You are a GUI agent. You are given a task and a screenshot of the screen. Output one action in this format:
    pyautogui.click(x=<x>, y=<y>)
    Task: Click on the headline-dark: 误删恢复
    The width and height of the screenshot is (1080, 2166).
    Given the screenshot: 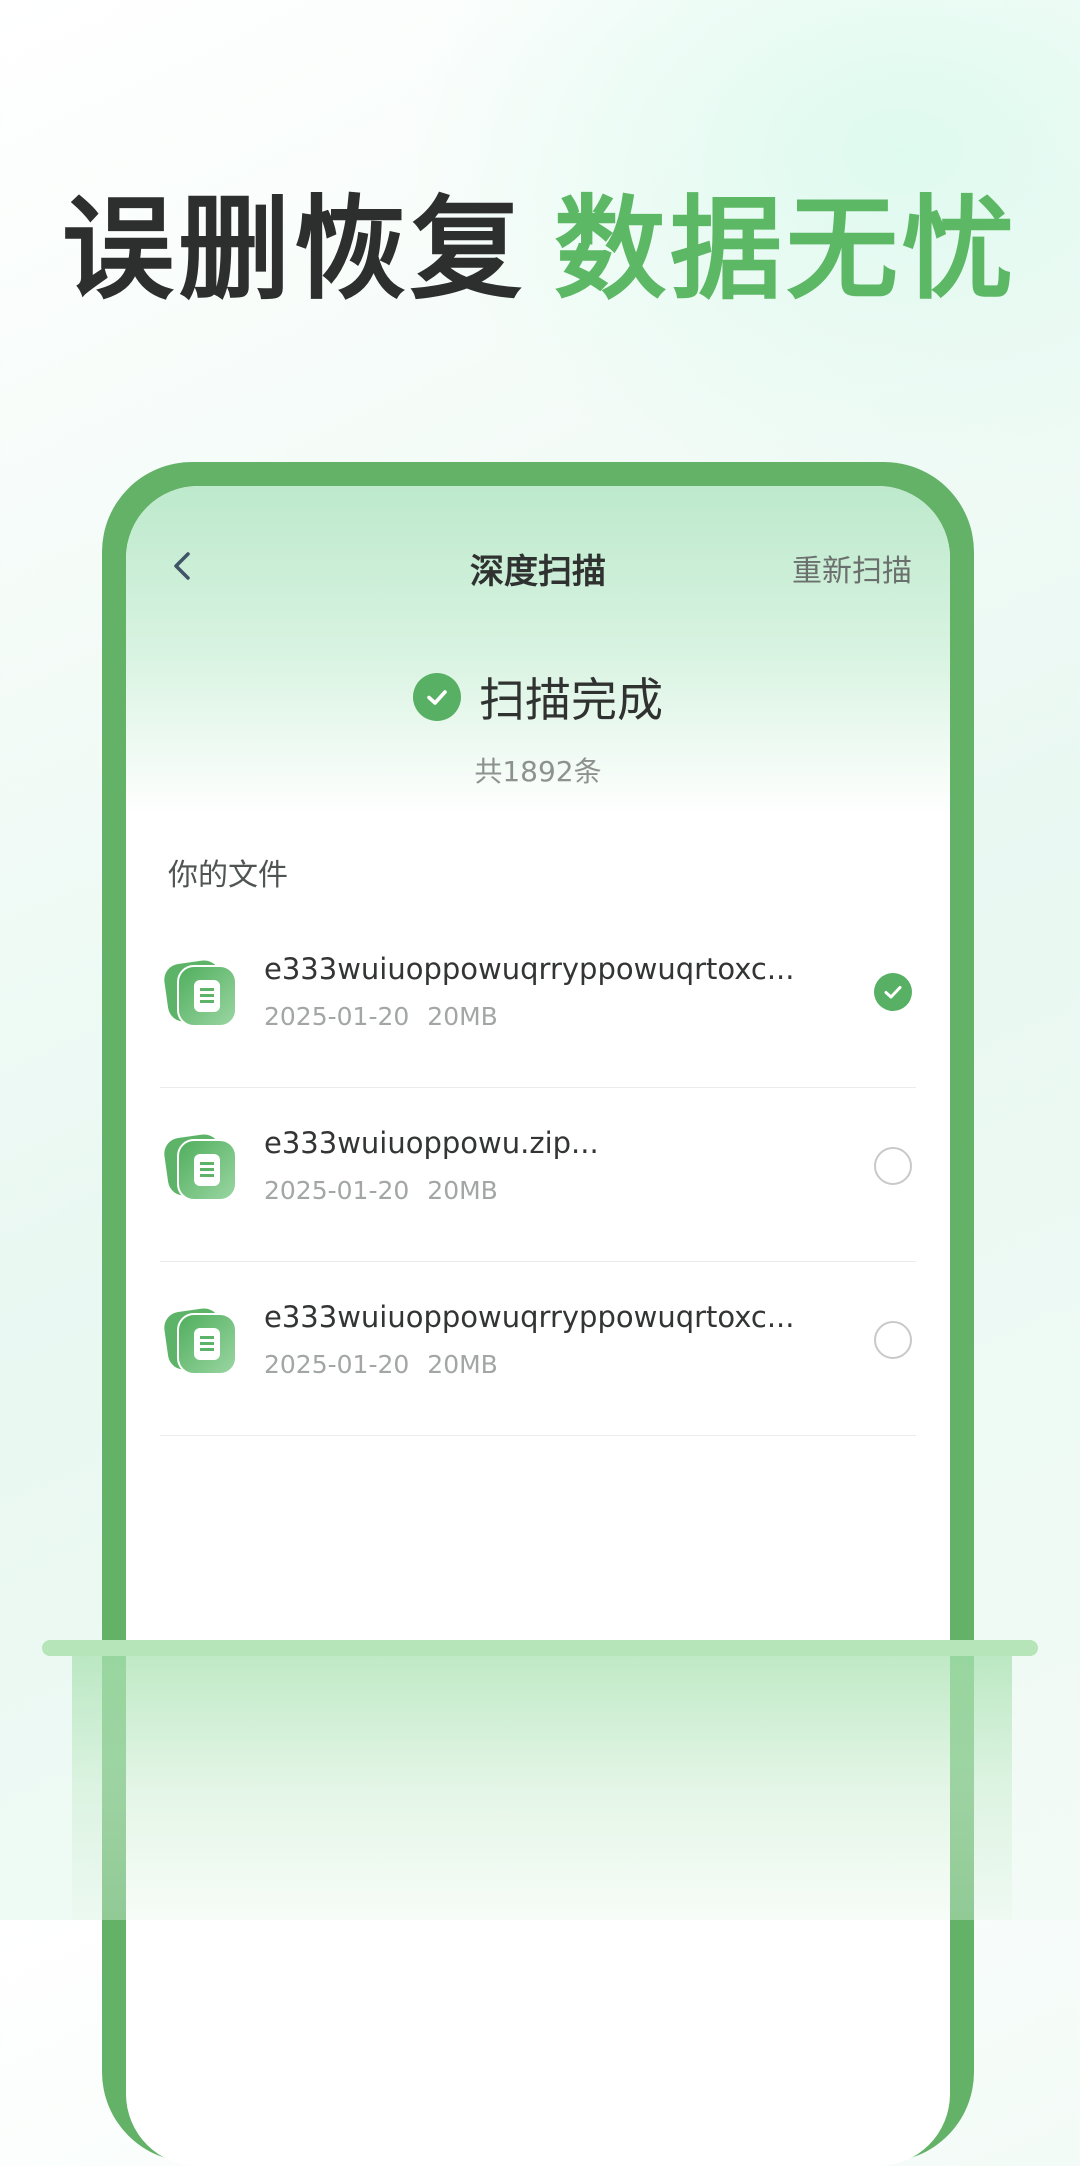 What is the action you would take?
    pyautogui.click(x=294, y=250)
    